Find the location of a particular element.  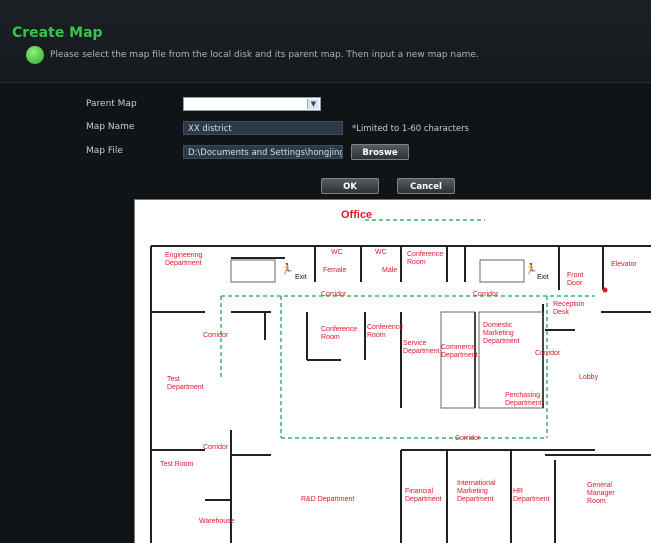

corridor-left-2: Corridor is located at coordinates (216, 447).